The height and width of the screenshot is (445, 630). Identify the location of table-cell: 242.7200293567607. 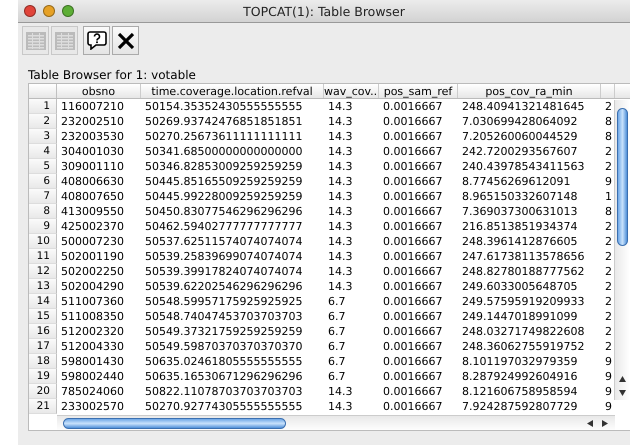
(520, 151).